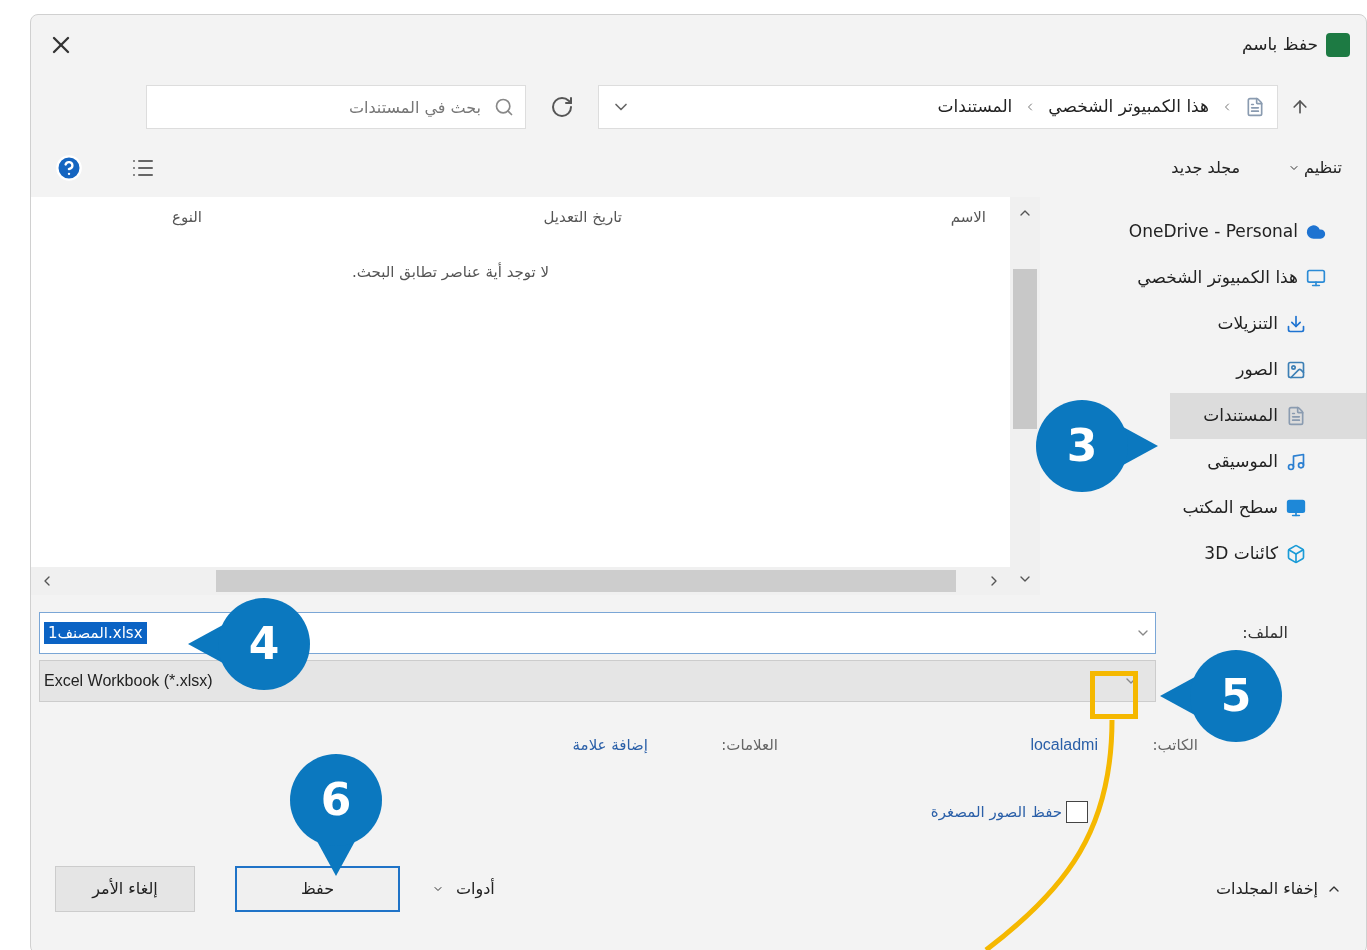  I want to click on help-icon, so click(69, 168).